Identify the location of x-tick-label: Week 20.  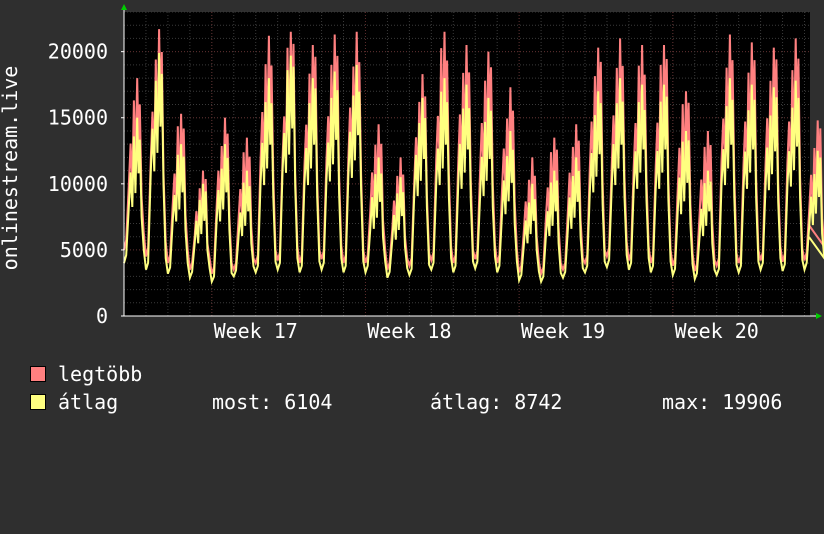
(717, 329).